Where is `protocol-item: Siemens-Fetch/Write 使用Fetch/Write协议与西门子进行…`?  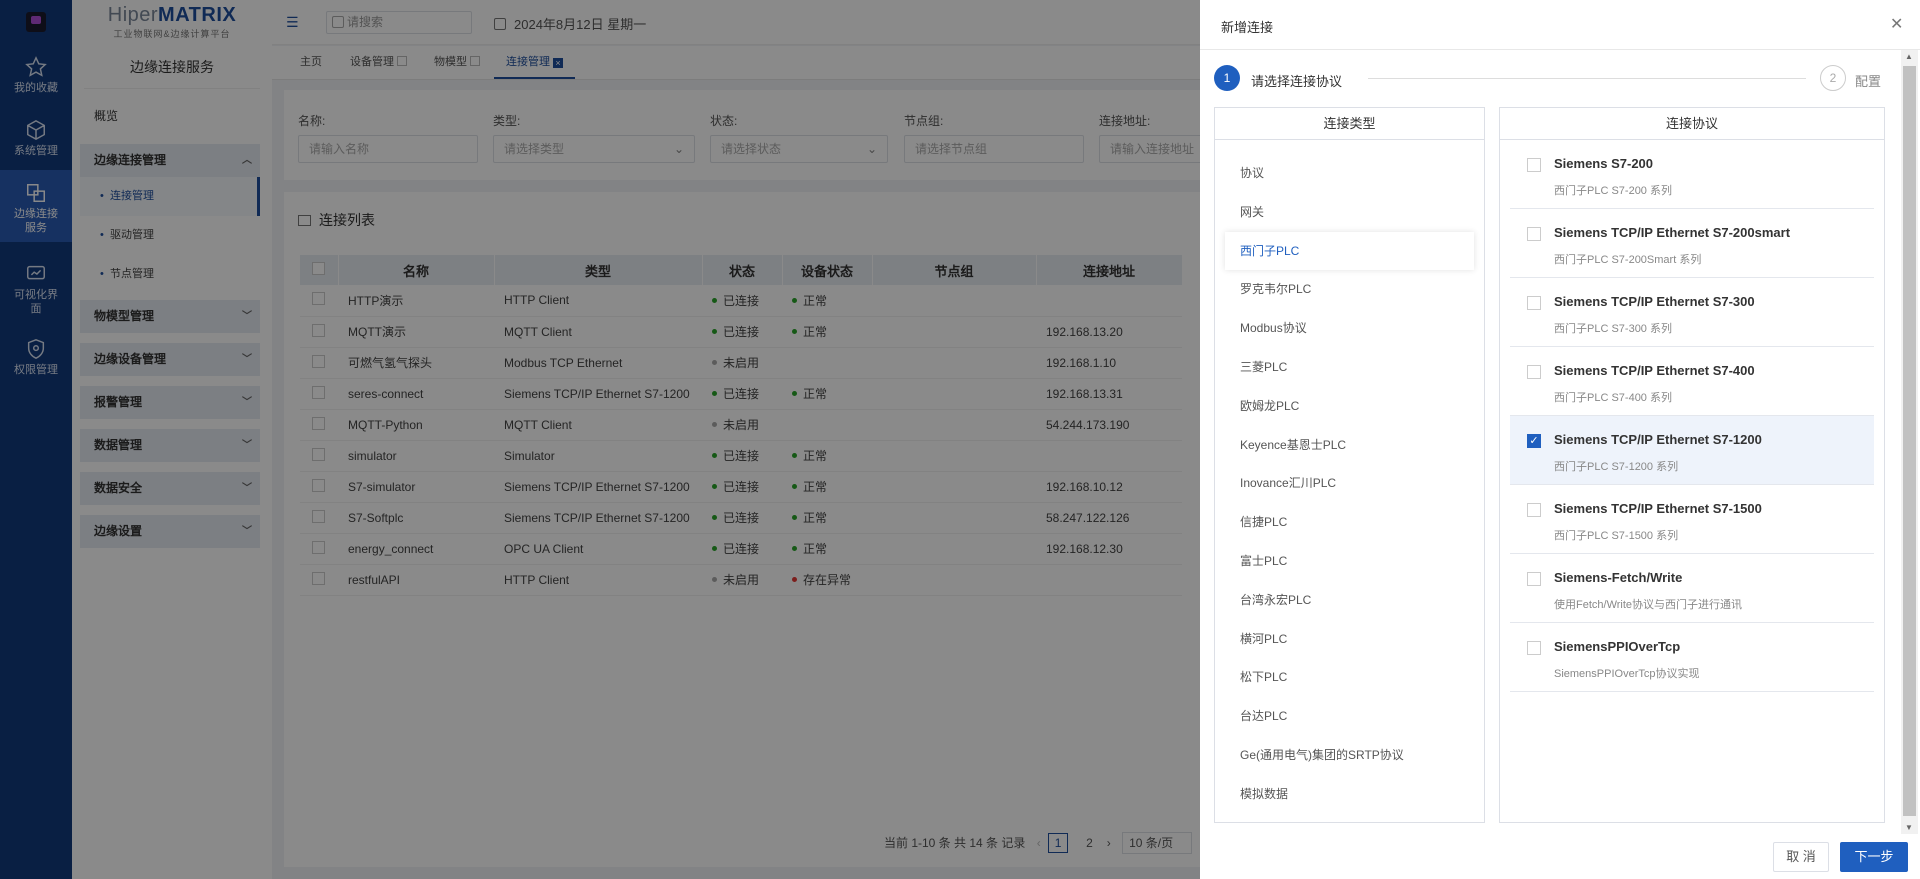
protocol-item: Siemens-Fetch/Write 使用Fetch/Write协议与西门子进行… is located at coordinates (1692, 588).